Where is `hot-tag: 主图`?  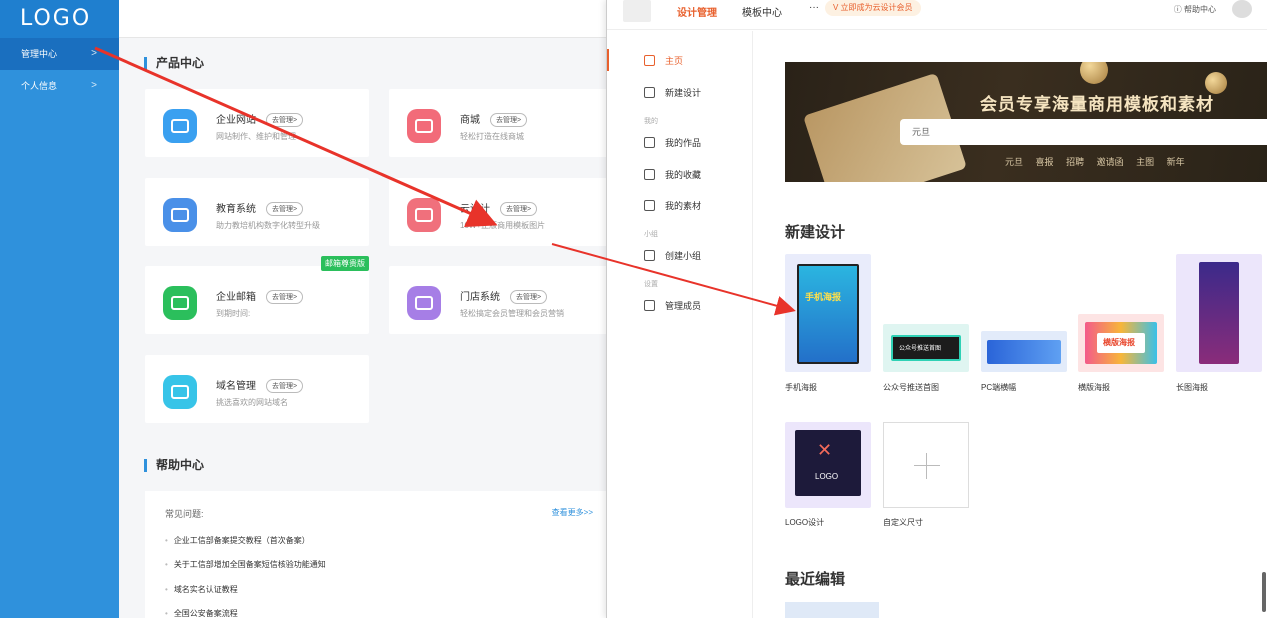 hot-tag: 主图 is located at coordinates (1145, 162).